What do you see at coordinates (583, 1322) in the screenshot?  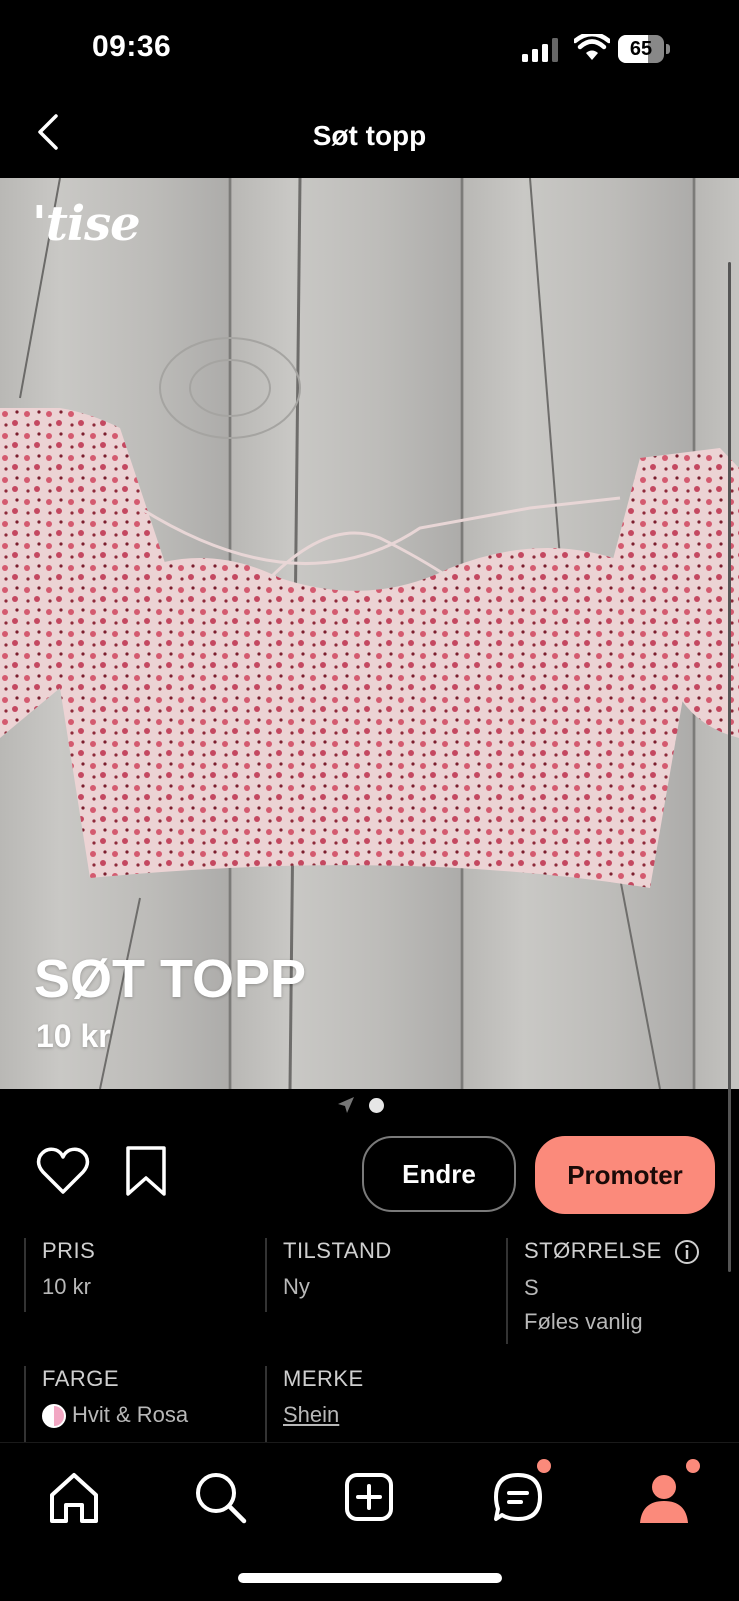 I see `detail-size-fit: Føles vanlig` at bounding box center [583, 1322].